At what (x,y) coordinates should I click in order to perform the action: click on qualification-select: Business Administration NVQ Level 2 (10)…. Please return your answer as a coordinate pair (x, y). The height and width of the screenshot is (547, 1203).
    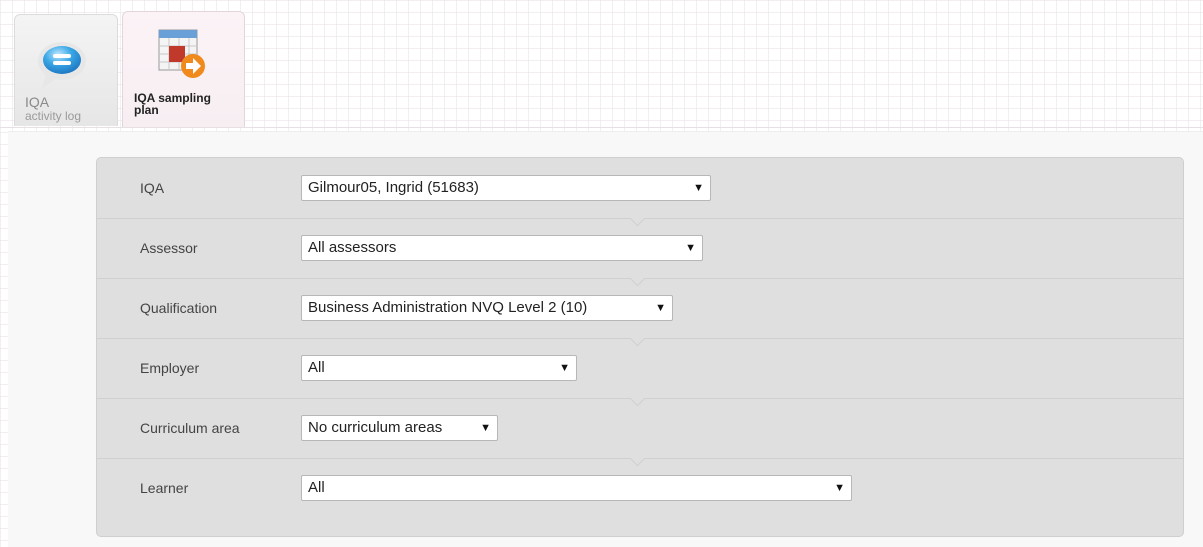
    Looking at the image, I should click on (487, 308).